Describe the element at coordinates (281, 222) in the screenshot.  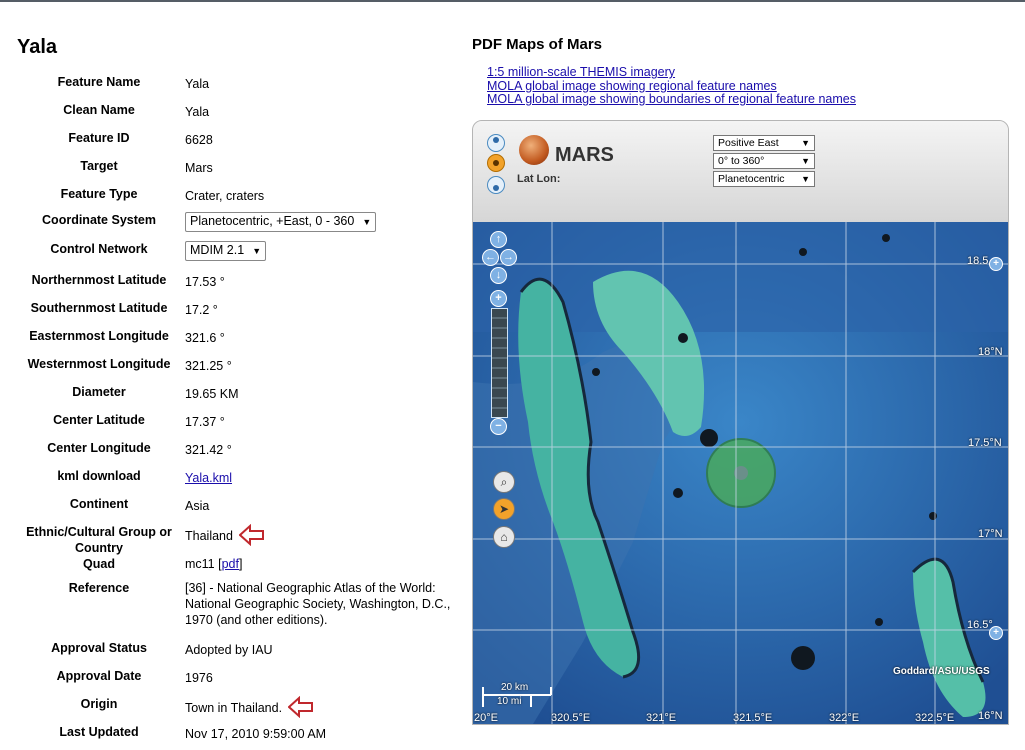
I see `coordinate-system-select: Planetocentric, +East, 0 - 360 ▼` at that location.